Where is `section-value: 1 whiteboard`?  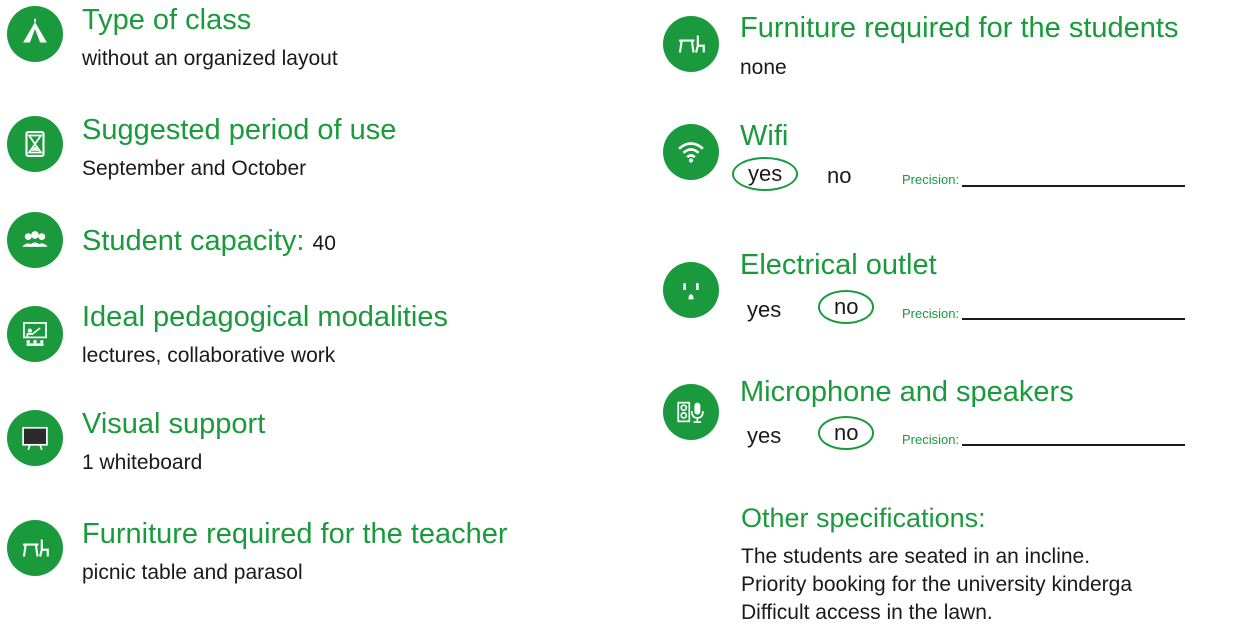
section-value: 1 whiteboard is located at coordinates (142, 462).